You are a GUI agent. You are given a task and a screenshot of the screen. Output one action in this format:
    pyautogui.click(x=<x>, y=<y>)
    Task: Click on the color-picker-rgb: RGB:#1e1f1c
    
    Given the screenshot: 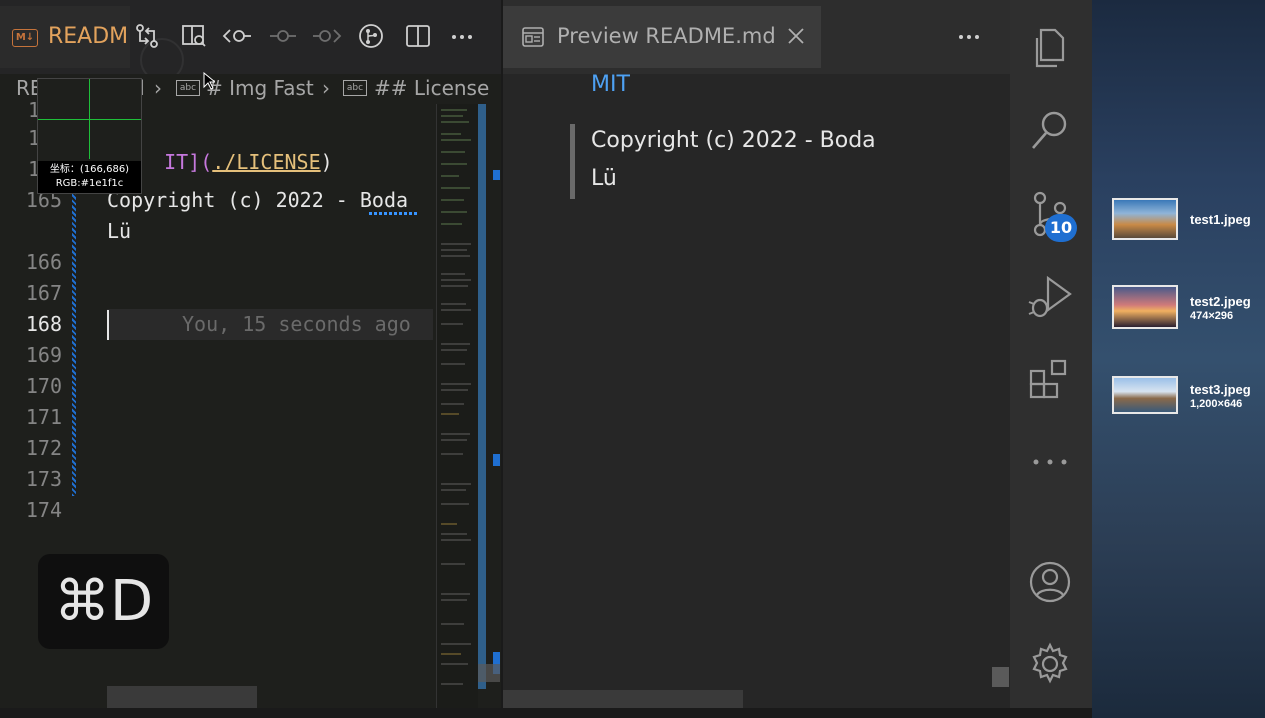 What is the action you would take?
    pyautogui.click(x=89, y=183)
    